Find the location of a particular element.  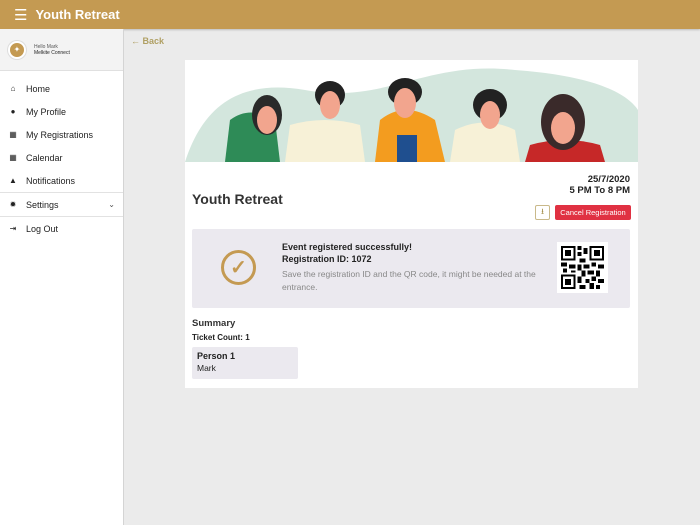

event-time: 5 PM To 8 PM is located at coordinates (599, 190).